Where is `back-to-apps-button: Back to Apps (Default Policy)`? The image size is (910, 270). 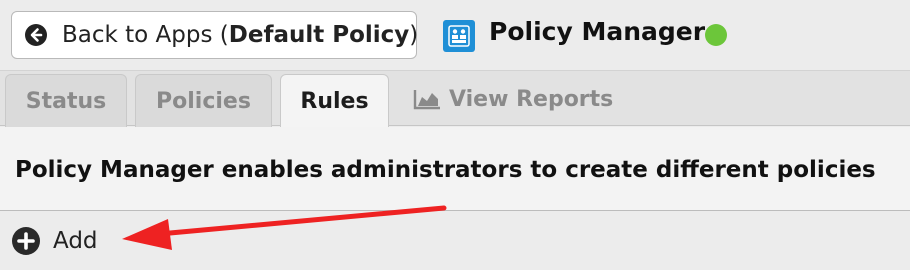
back-to-apps-button: Back to Apps (Default Policy) is located at coordinates (215, 35).